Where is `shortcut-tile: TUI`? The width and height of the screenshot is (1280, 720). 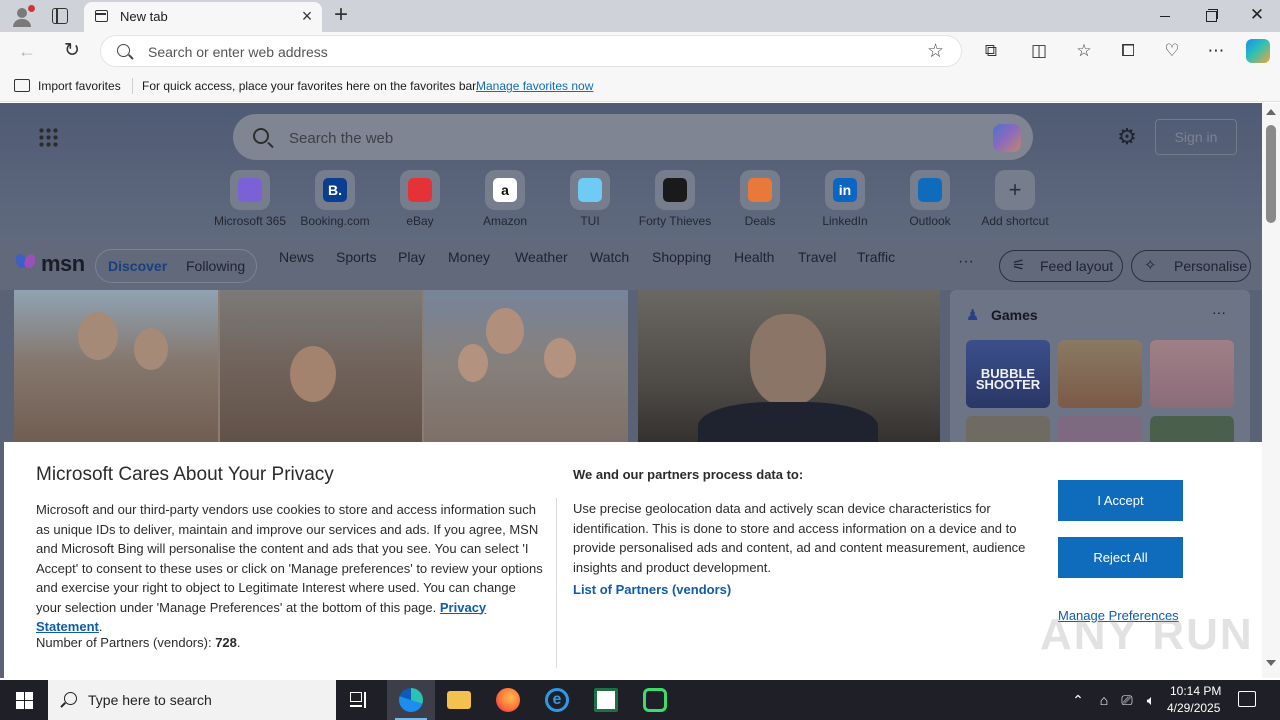 shortcut-tile: TUI is located at coordinates (590, 200).